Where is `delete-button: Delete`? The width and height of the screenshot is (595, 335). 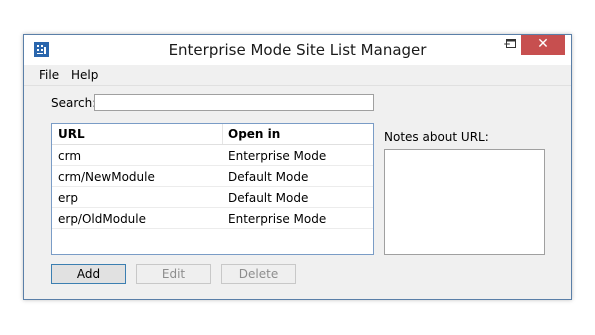
delete-button: Delete is located at coordinates (258, 274).